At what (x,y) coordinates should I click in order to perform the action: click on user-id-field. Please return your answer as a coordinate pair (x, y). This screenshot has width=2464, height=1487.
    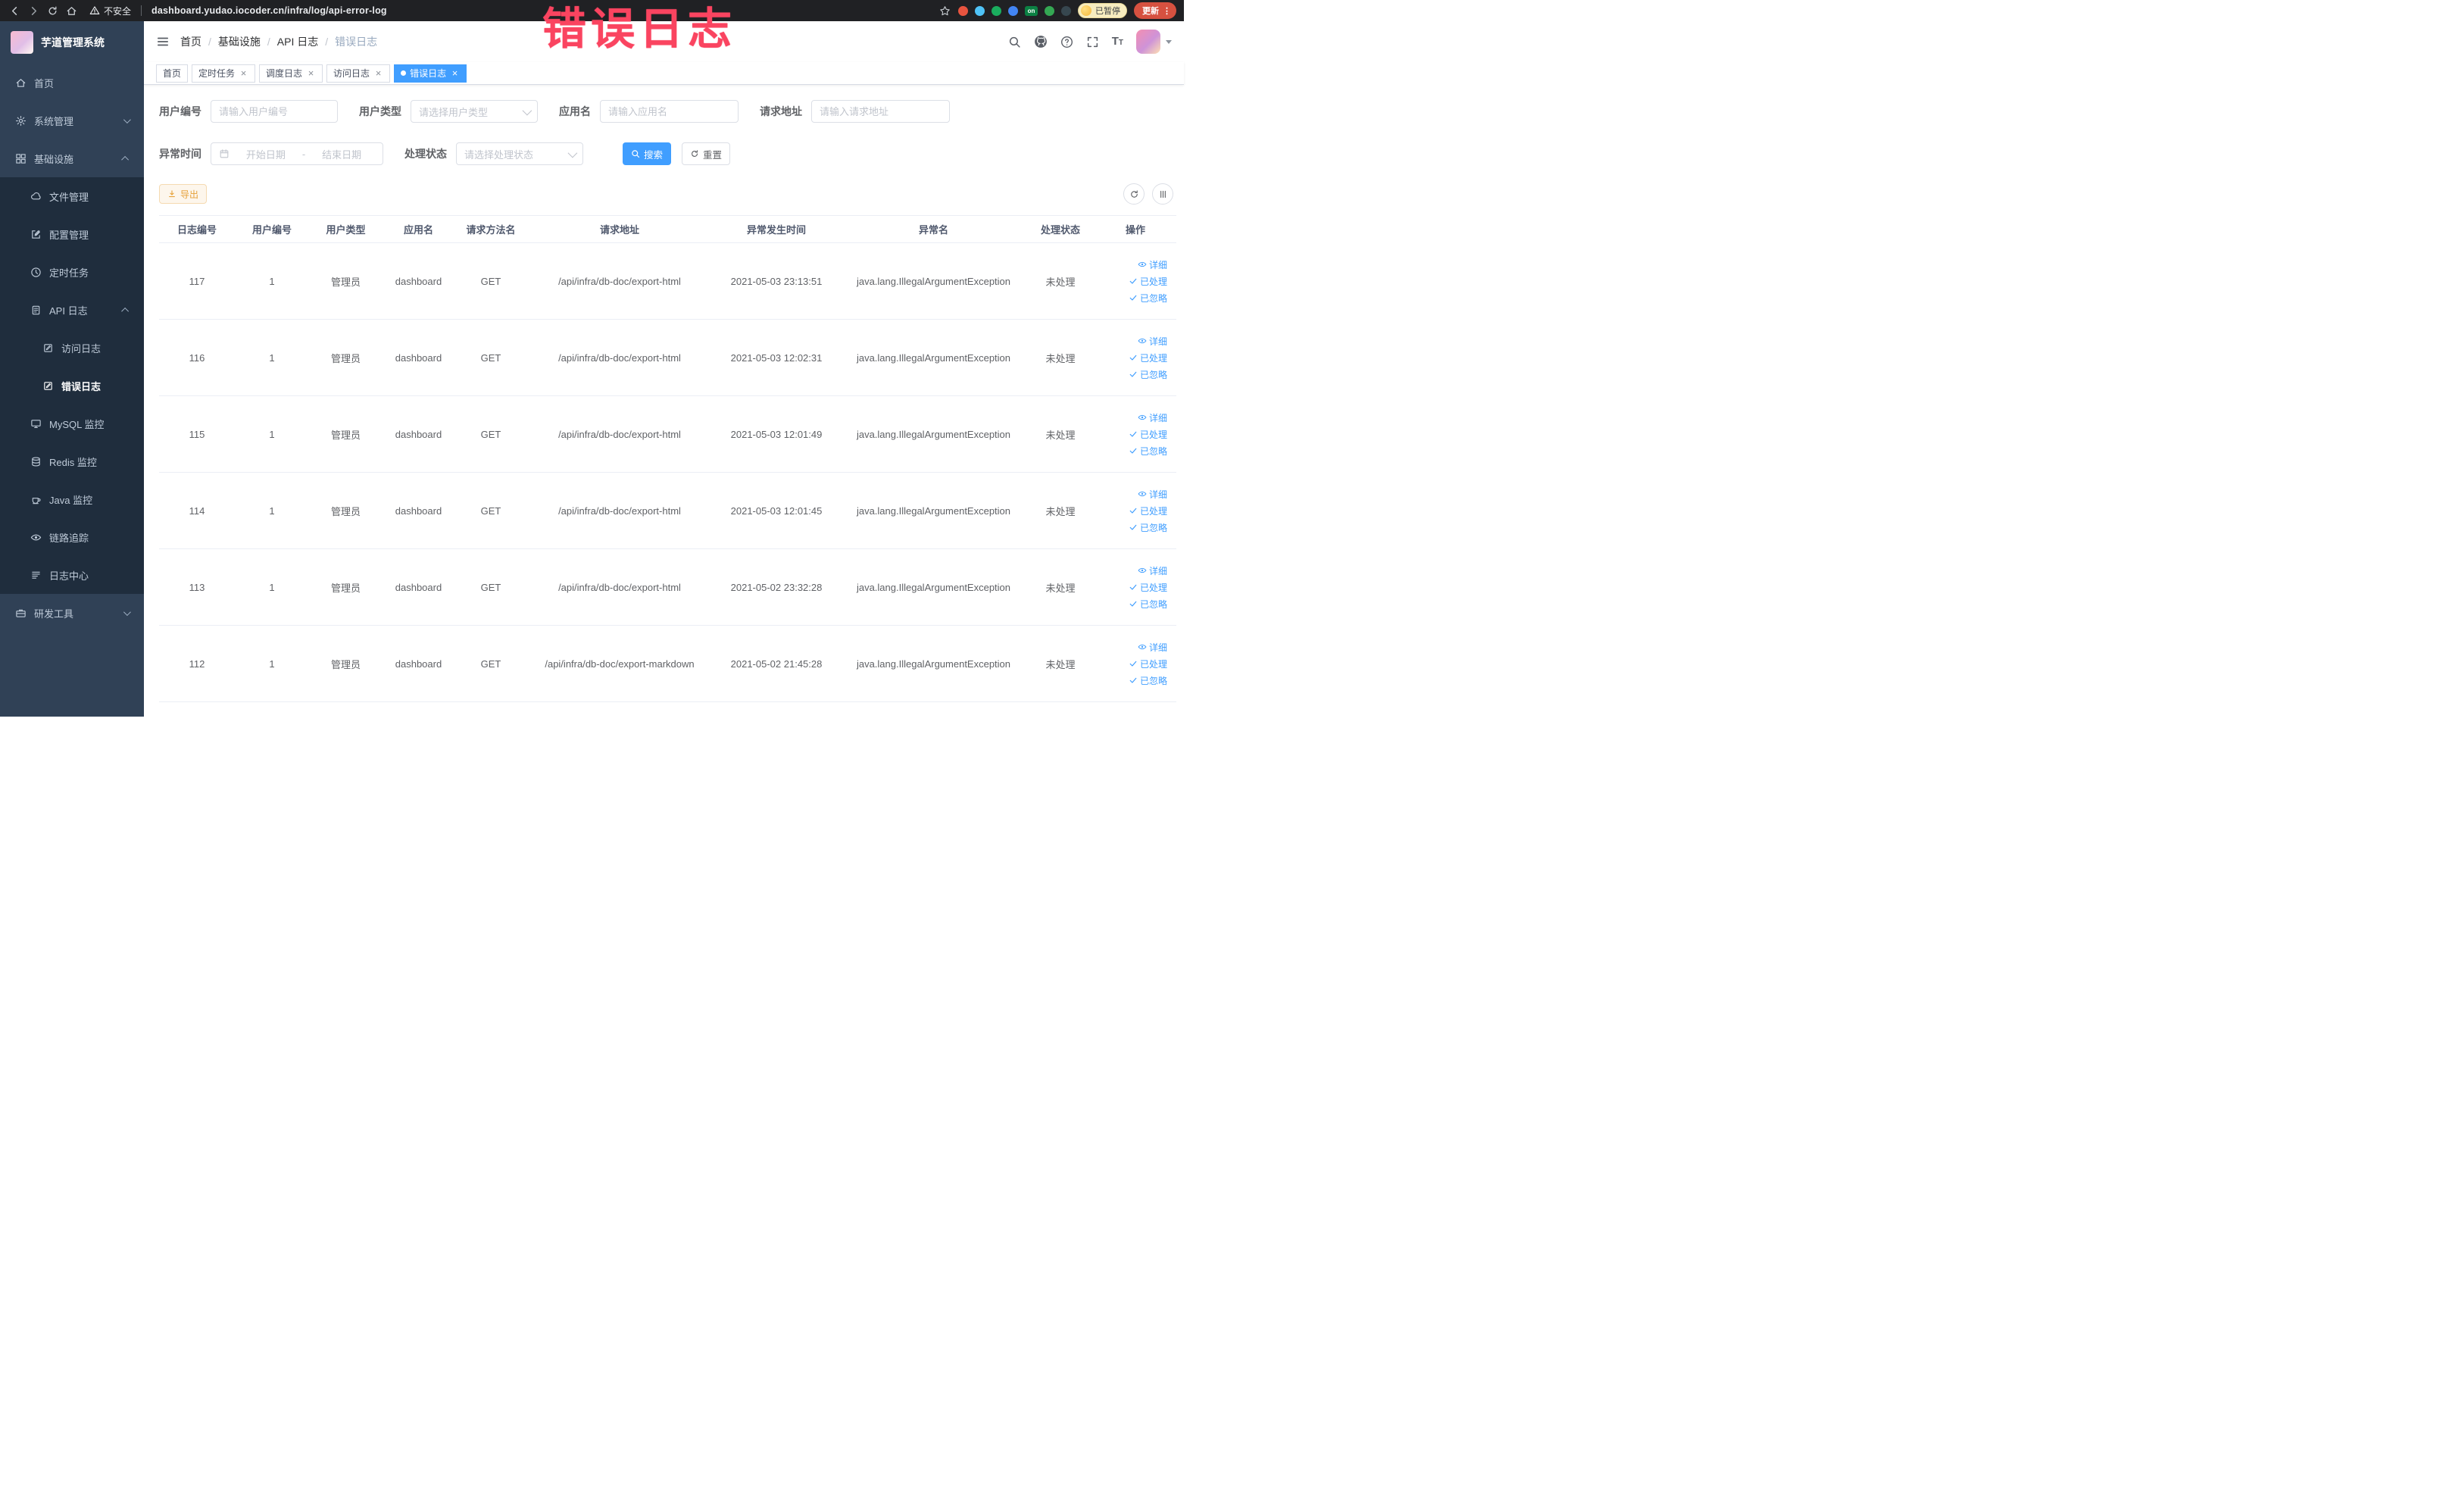
    Looking at the image, I should click on (274, 111).